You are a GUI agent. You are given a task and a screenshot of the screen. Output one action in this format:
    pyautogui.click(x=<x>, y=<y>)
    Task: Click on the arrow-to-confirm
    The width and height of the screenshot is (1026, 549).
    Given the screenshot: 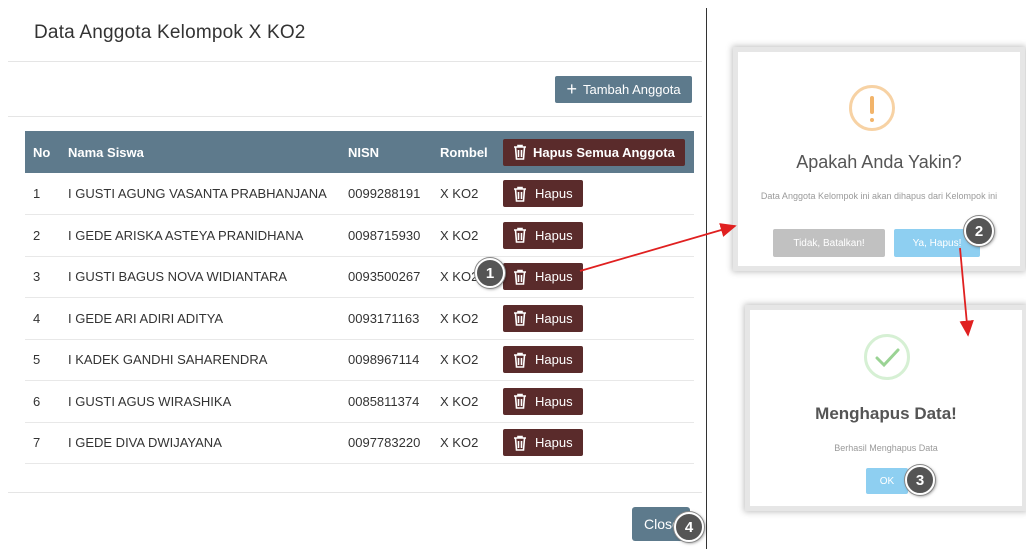 What is the action you would take?
    pyautogui.click(x=658, y=247)
    